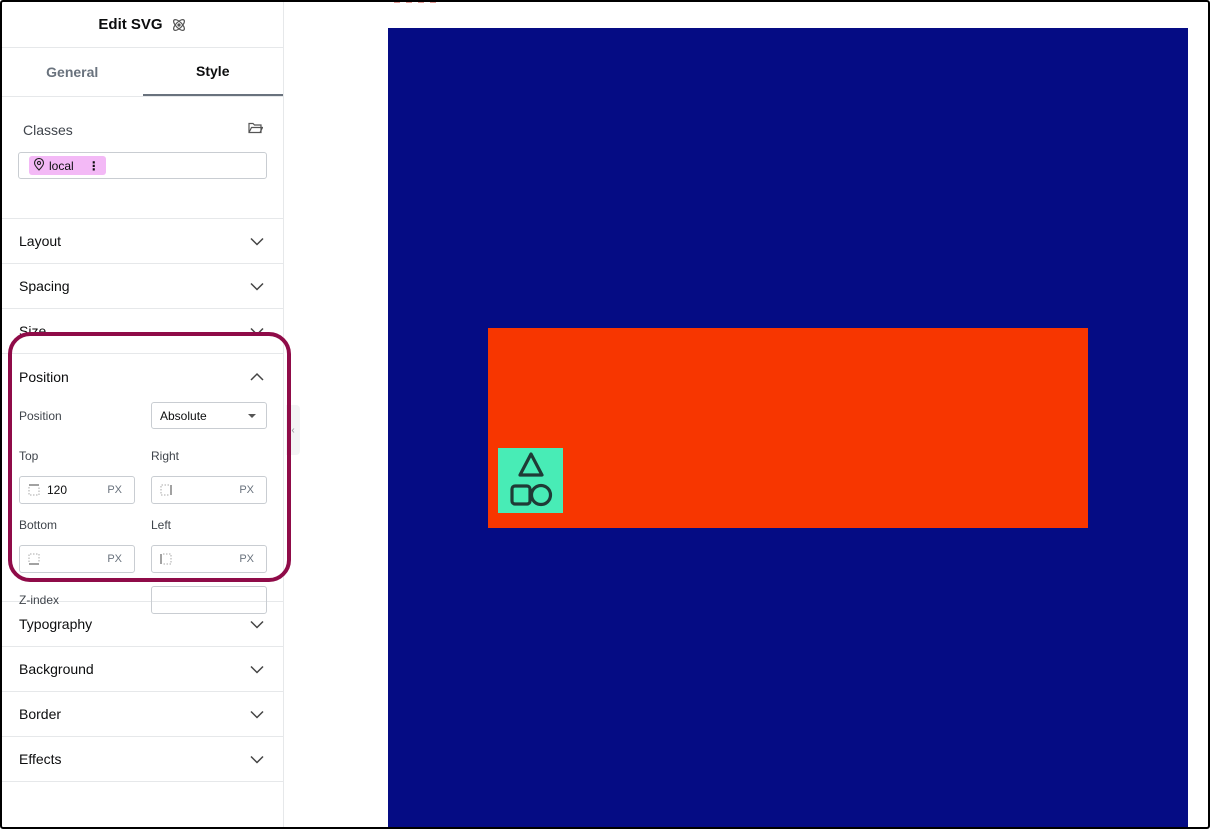 The width and height of the screenshot is (1210, 829). I want to click on folder-icon, so click(256, 130).